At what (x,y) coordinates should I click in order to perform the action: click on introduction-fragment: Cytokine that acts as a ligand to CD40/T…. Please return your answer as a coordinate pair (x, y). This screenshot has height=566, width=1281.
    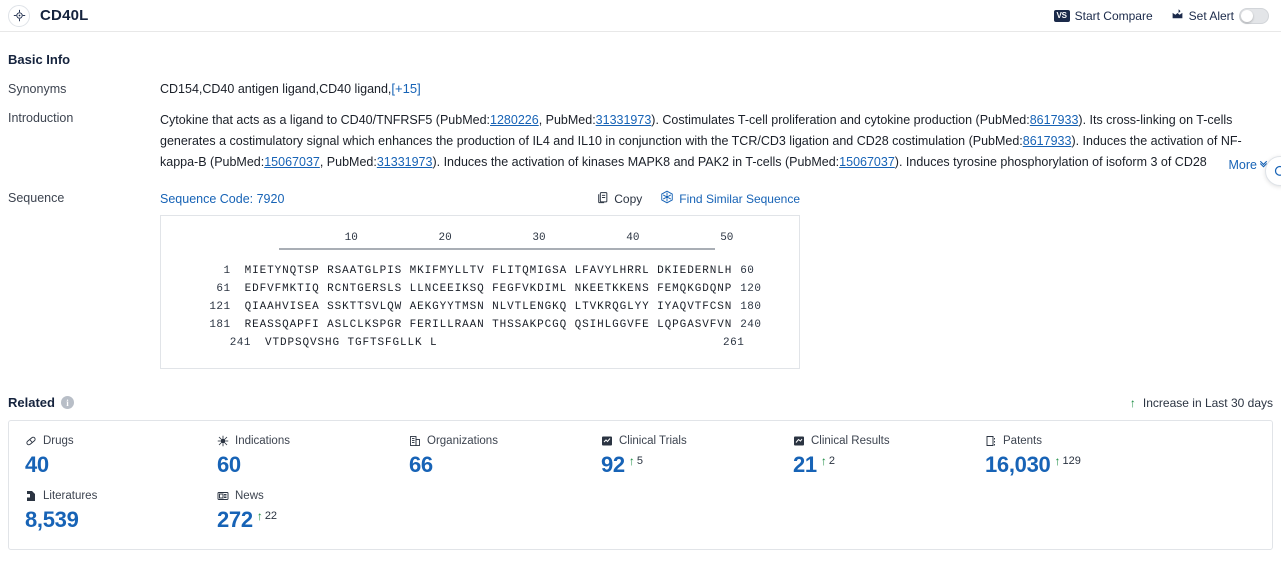
    Looking at the image, I should click on (325, 120).